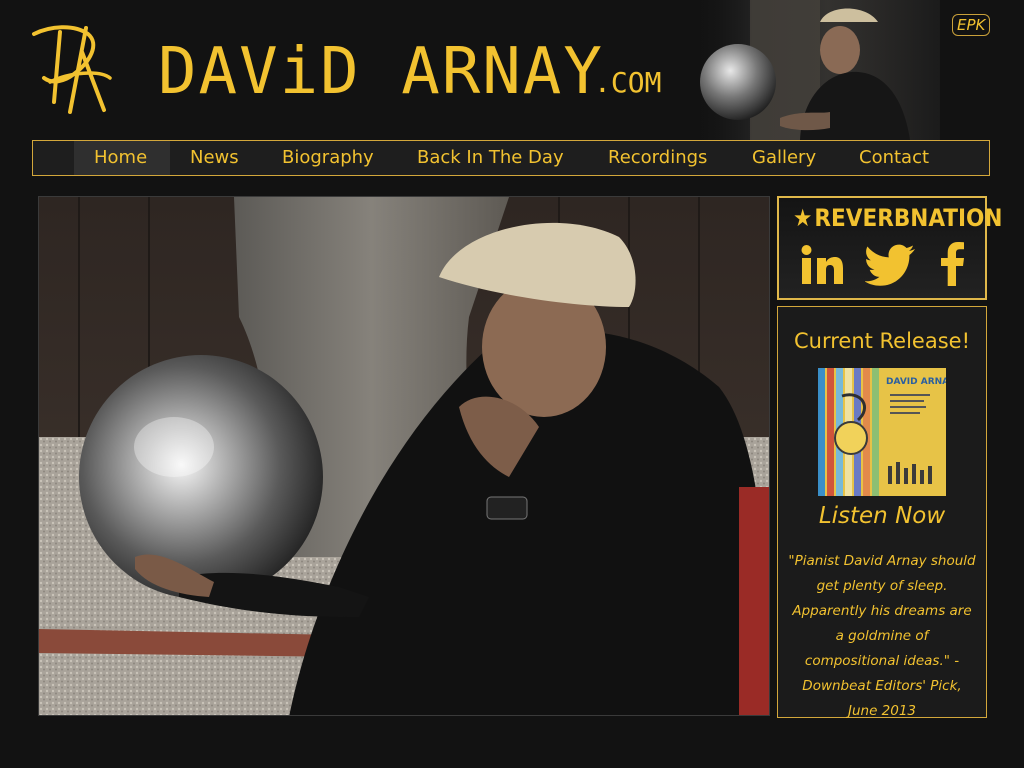  I want to click on site-title-suffix: .COM, so click(628, 82).